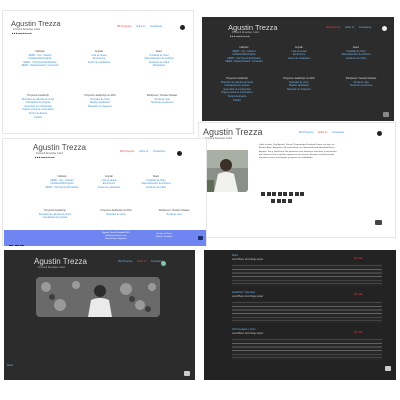  What do you see at coordinates (116, 239) in the screenshot?
I see `footer-line3: Buenos Aires, Argentina` at bounding box center [116, 239].